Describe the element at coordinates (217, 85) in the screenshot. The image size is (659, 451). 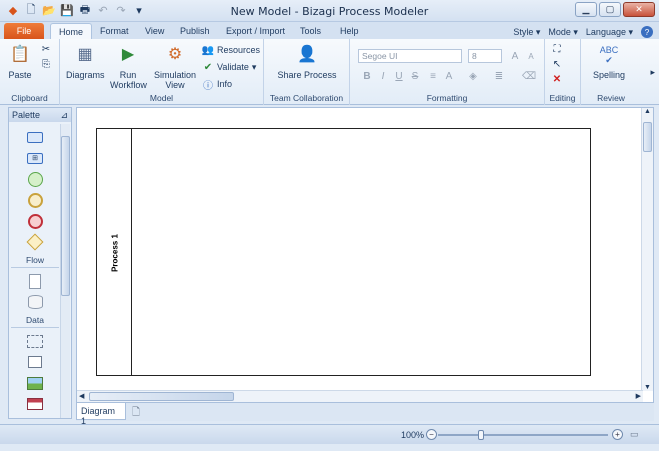
I see `info-button: ⓘ Info` at that location.